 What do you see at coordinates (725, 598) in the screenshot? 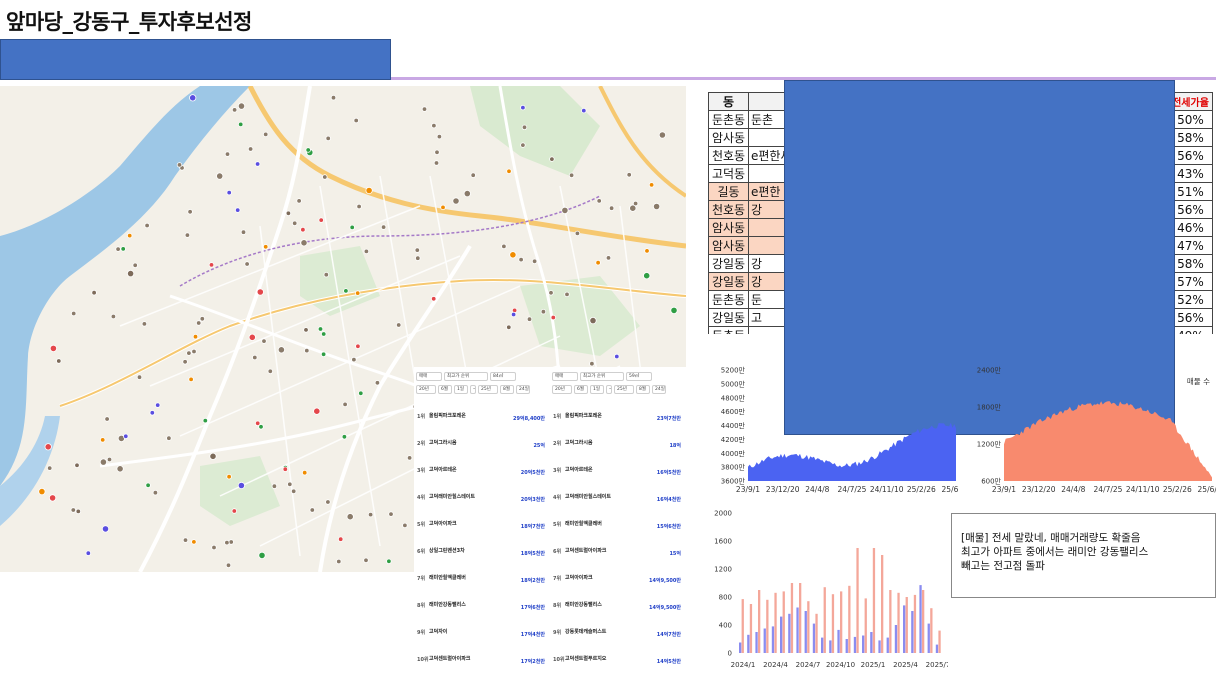
I see `y-tick-label: 800` at bounding box center [725, 598].